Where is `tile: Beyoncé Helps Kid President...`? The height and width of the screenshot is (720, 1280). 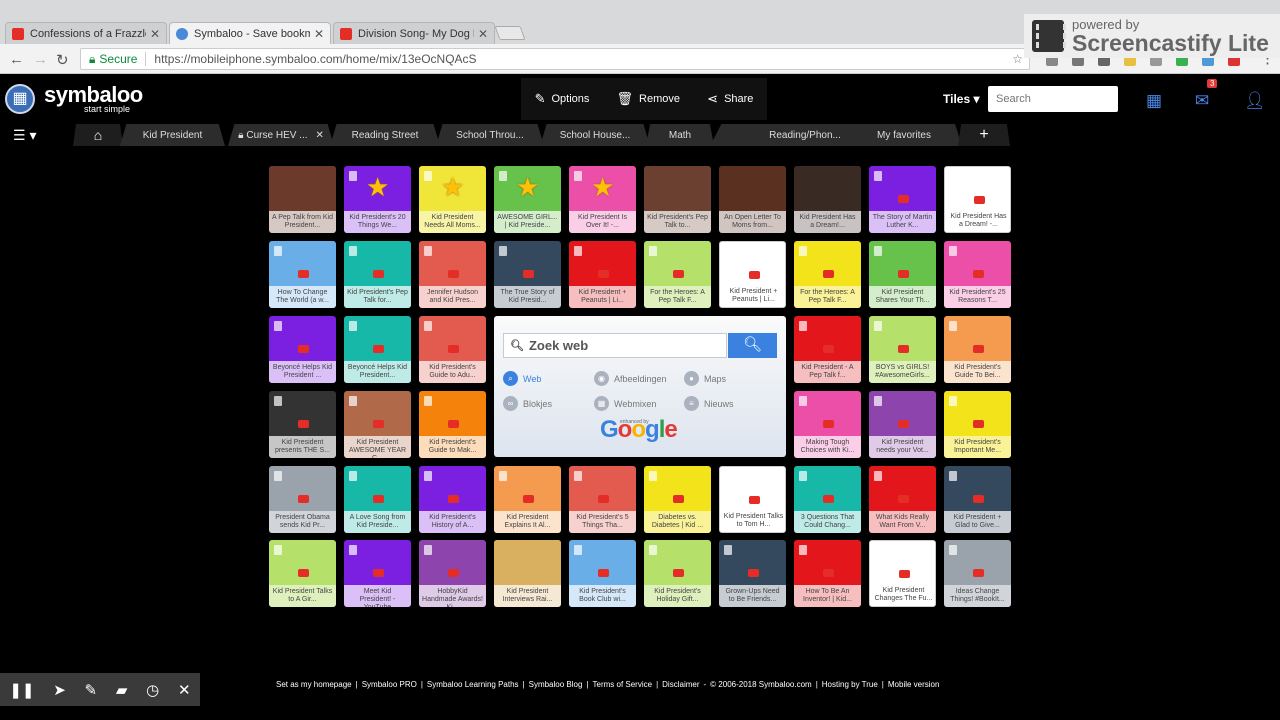 tile: Beyoncé Helps Kid President... is located at coordinates (377, 349).